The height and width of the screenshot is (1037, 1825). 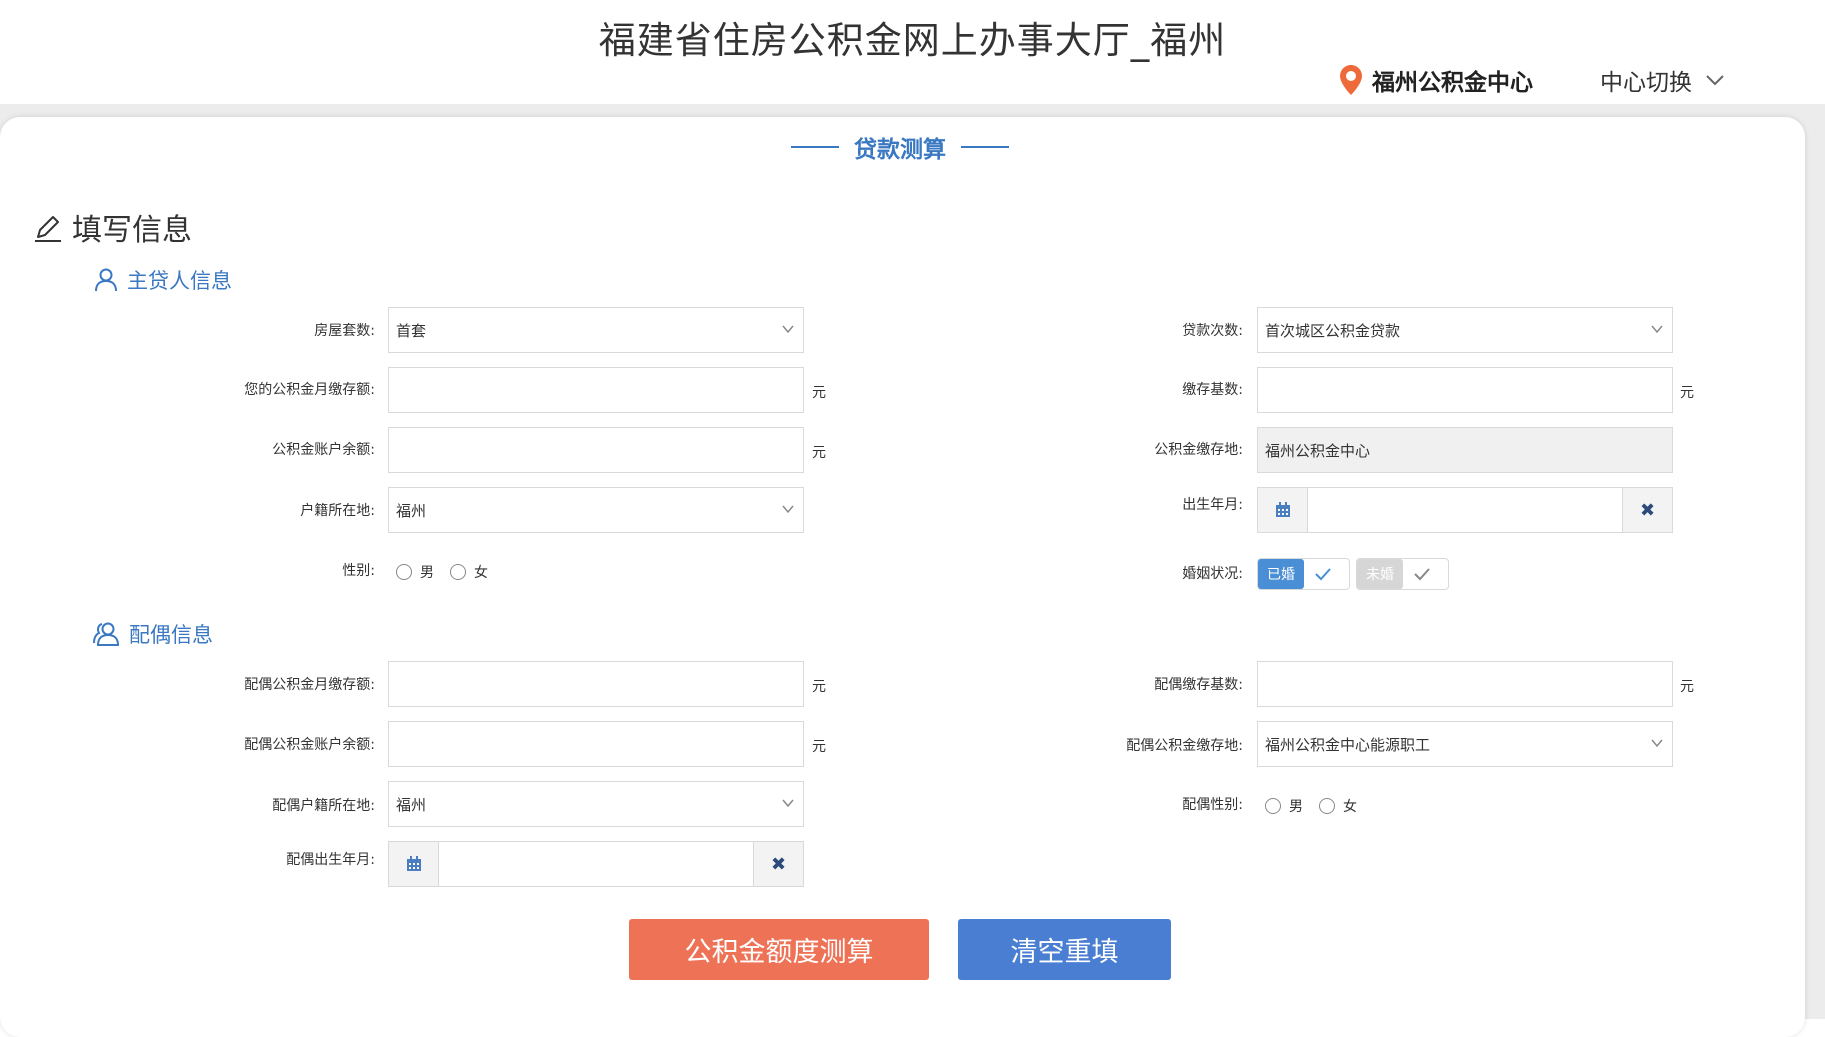 What do you see at coordinates (358, 571) in the screenshot?
I see `gender-label: 性别:` at bounding box center [358, 571].